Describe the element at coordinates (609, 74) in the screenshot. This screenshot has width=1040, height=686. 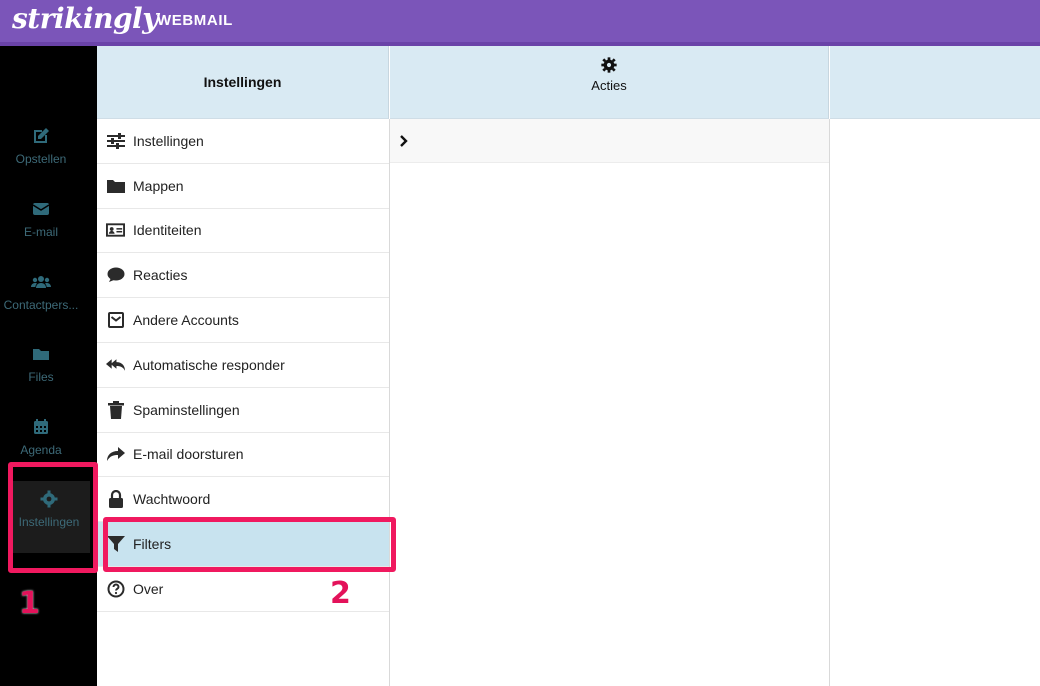
I see `actions-button: Acties` at that location.